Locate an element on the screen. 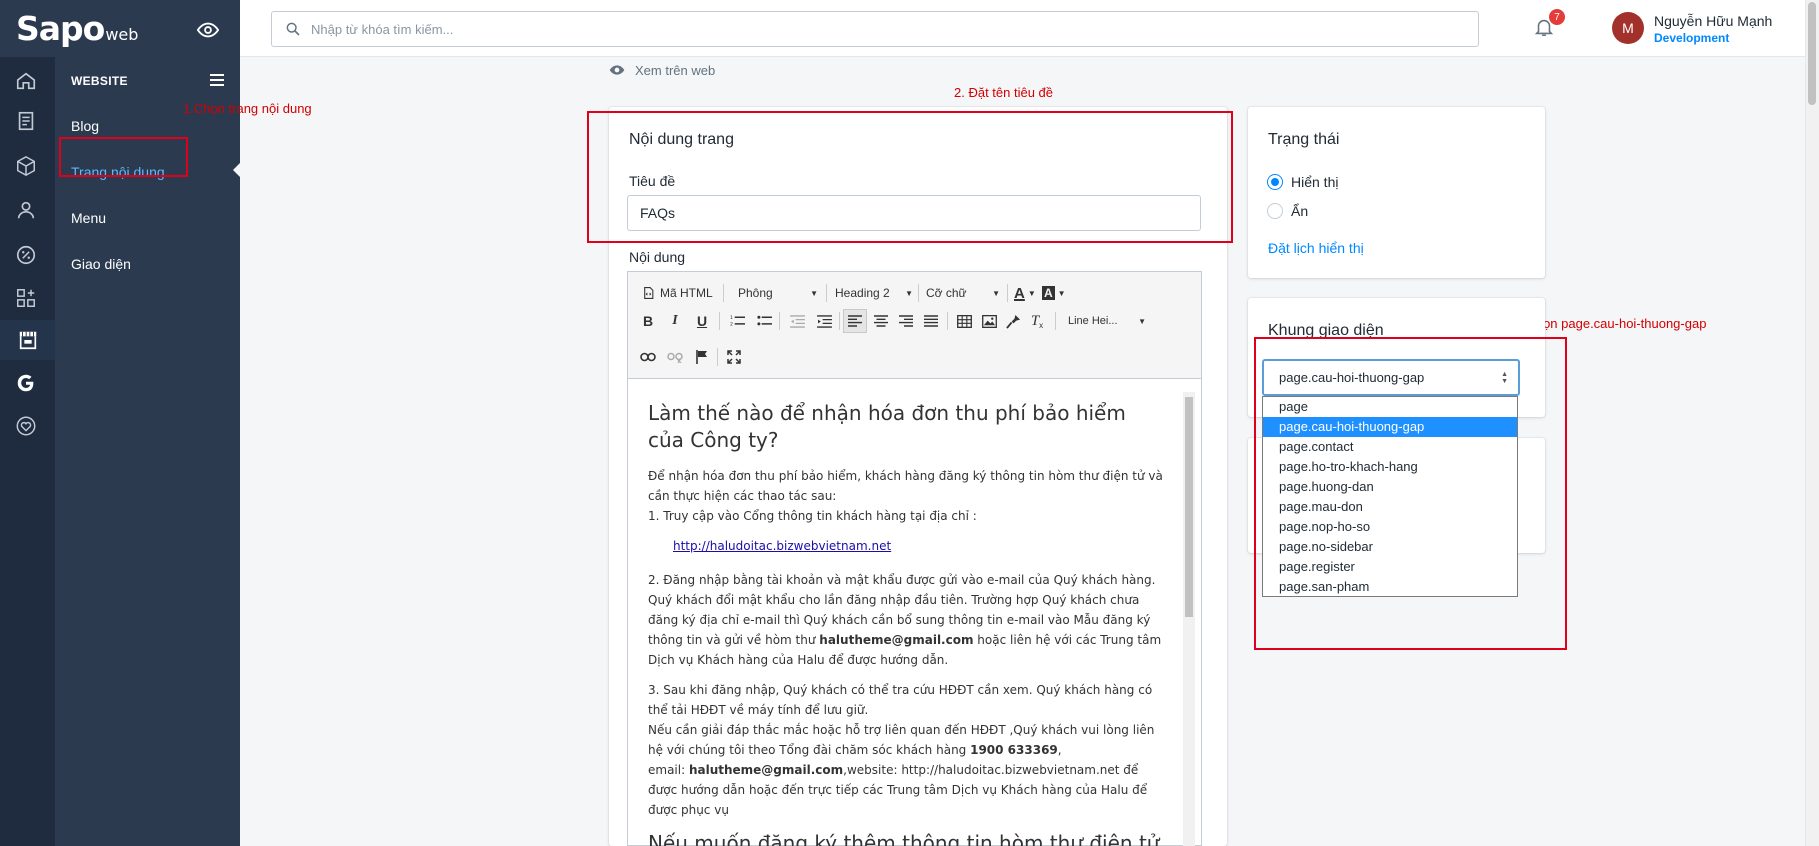 The height and width of the screenshot is (846, 1819). font-family-dropdown: Phông ▼ is located at coordinates (778, 293).